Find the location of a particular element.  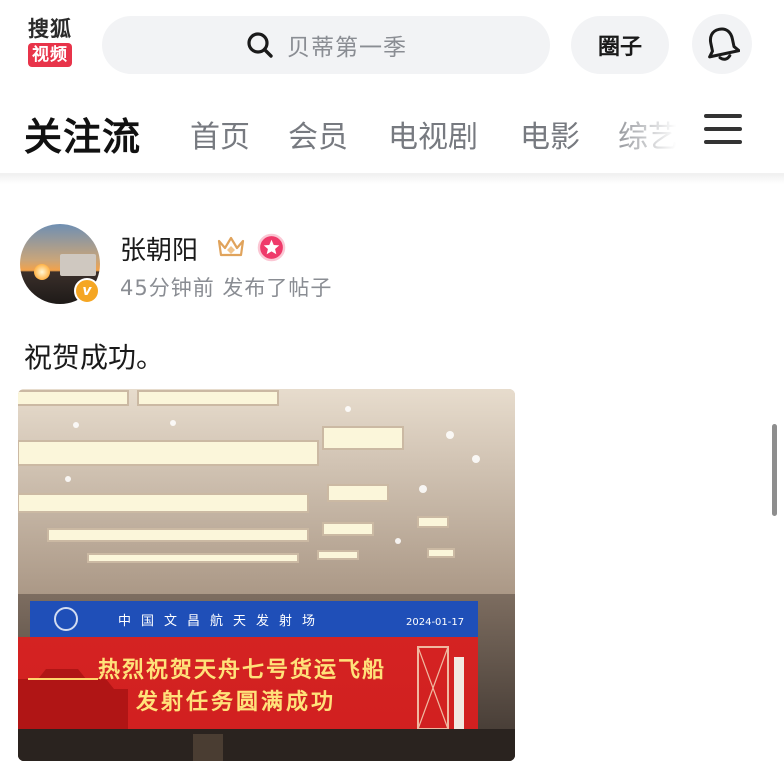

search-placeholder: 贝蒂第一季 is located at coordinates (347, 48).